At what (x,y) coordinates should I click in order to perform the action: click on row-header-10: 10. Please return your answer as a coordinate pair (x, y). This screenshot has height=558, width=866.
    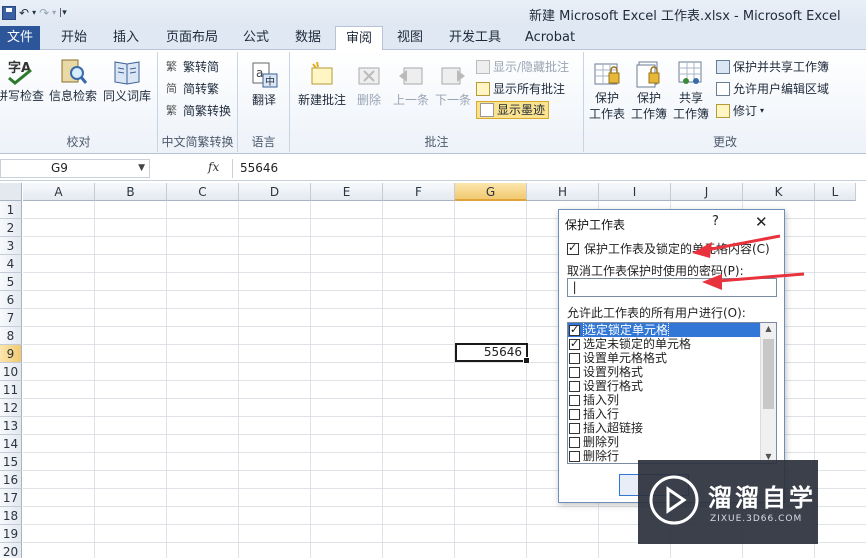
    Looking at the image, I should click on (11, 372).